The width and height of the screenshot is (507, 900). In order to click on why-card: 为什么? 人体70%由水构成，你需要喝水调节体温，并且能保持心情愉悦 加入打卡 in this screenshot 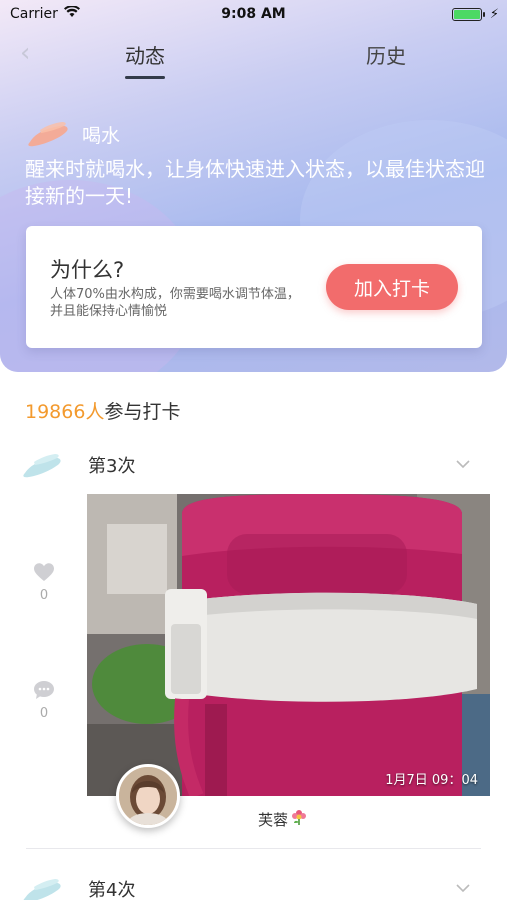, I will do `click(254, 287)`.